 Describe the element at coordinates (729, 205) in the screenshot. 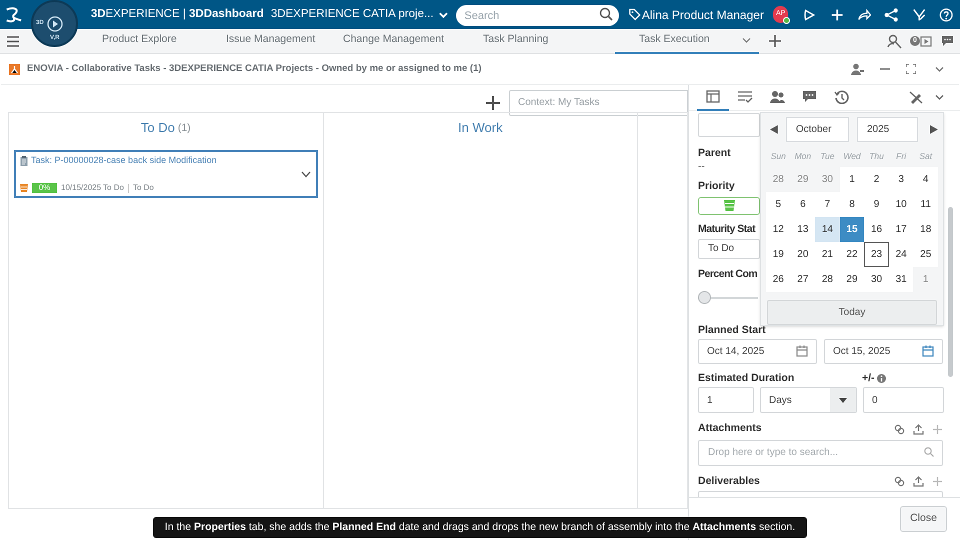

I see `priority-field` at that location.